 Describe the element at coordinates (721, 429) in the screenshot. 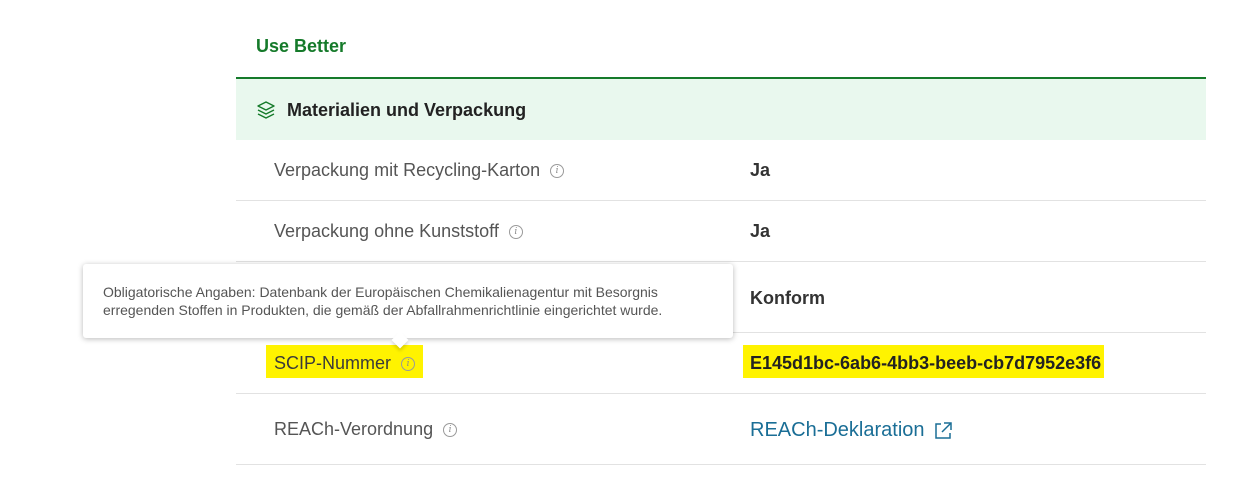

I see `attribute-row-reach: REACh-Verordnung i REACh-Deklaration` at that location.